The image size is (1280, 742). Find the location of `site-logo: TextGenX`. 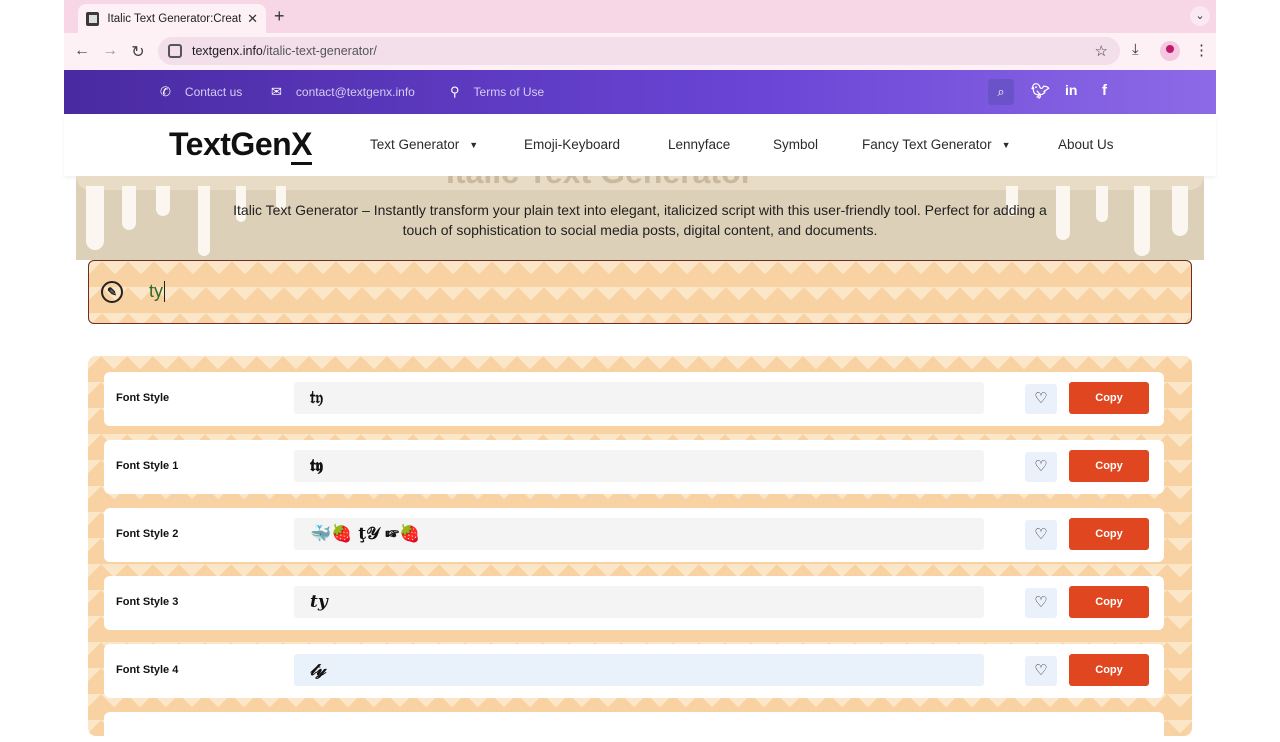

site-logo: TextGenX is located at coordinates (240, 145).